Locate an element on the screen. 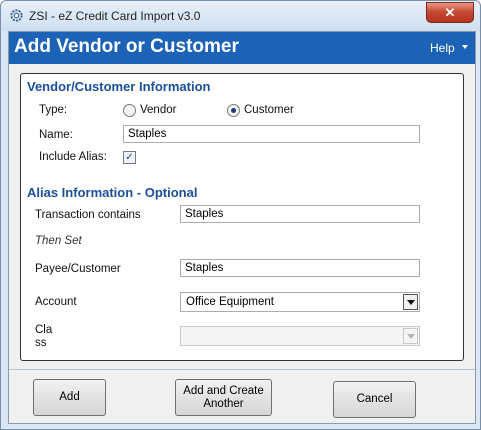  include-alias-checkbox: ✓ is located at coordinates (129, 157).